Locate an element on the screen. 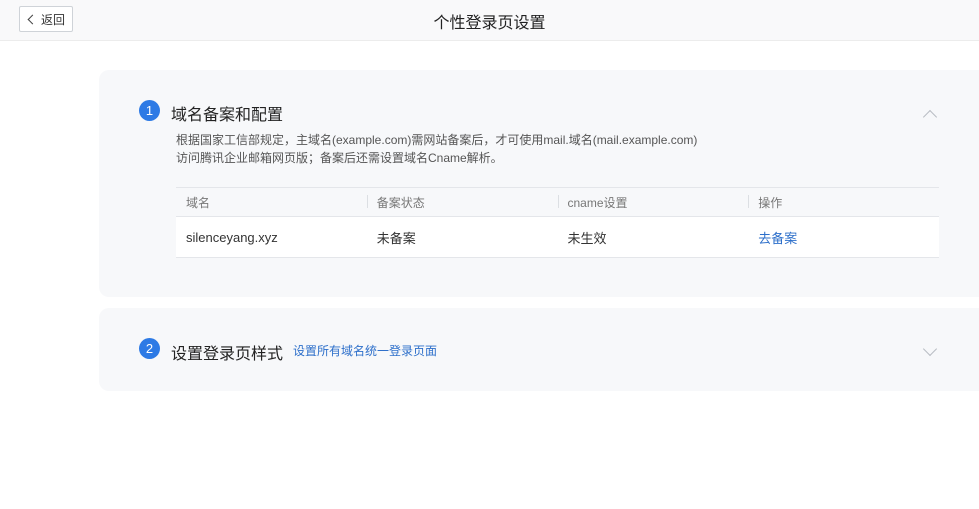 Image resolution: width=979 pixels, height=509 pixels. table-header: 域名 备案状态 cname设置 操作 is located at coordinates (557, 202).